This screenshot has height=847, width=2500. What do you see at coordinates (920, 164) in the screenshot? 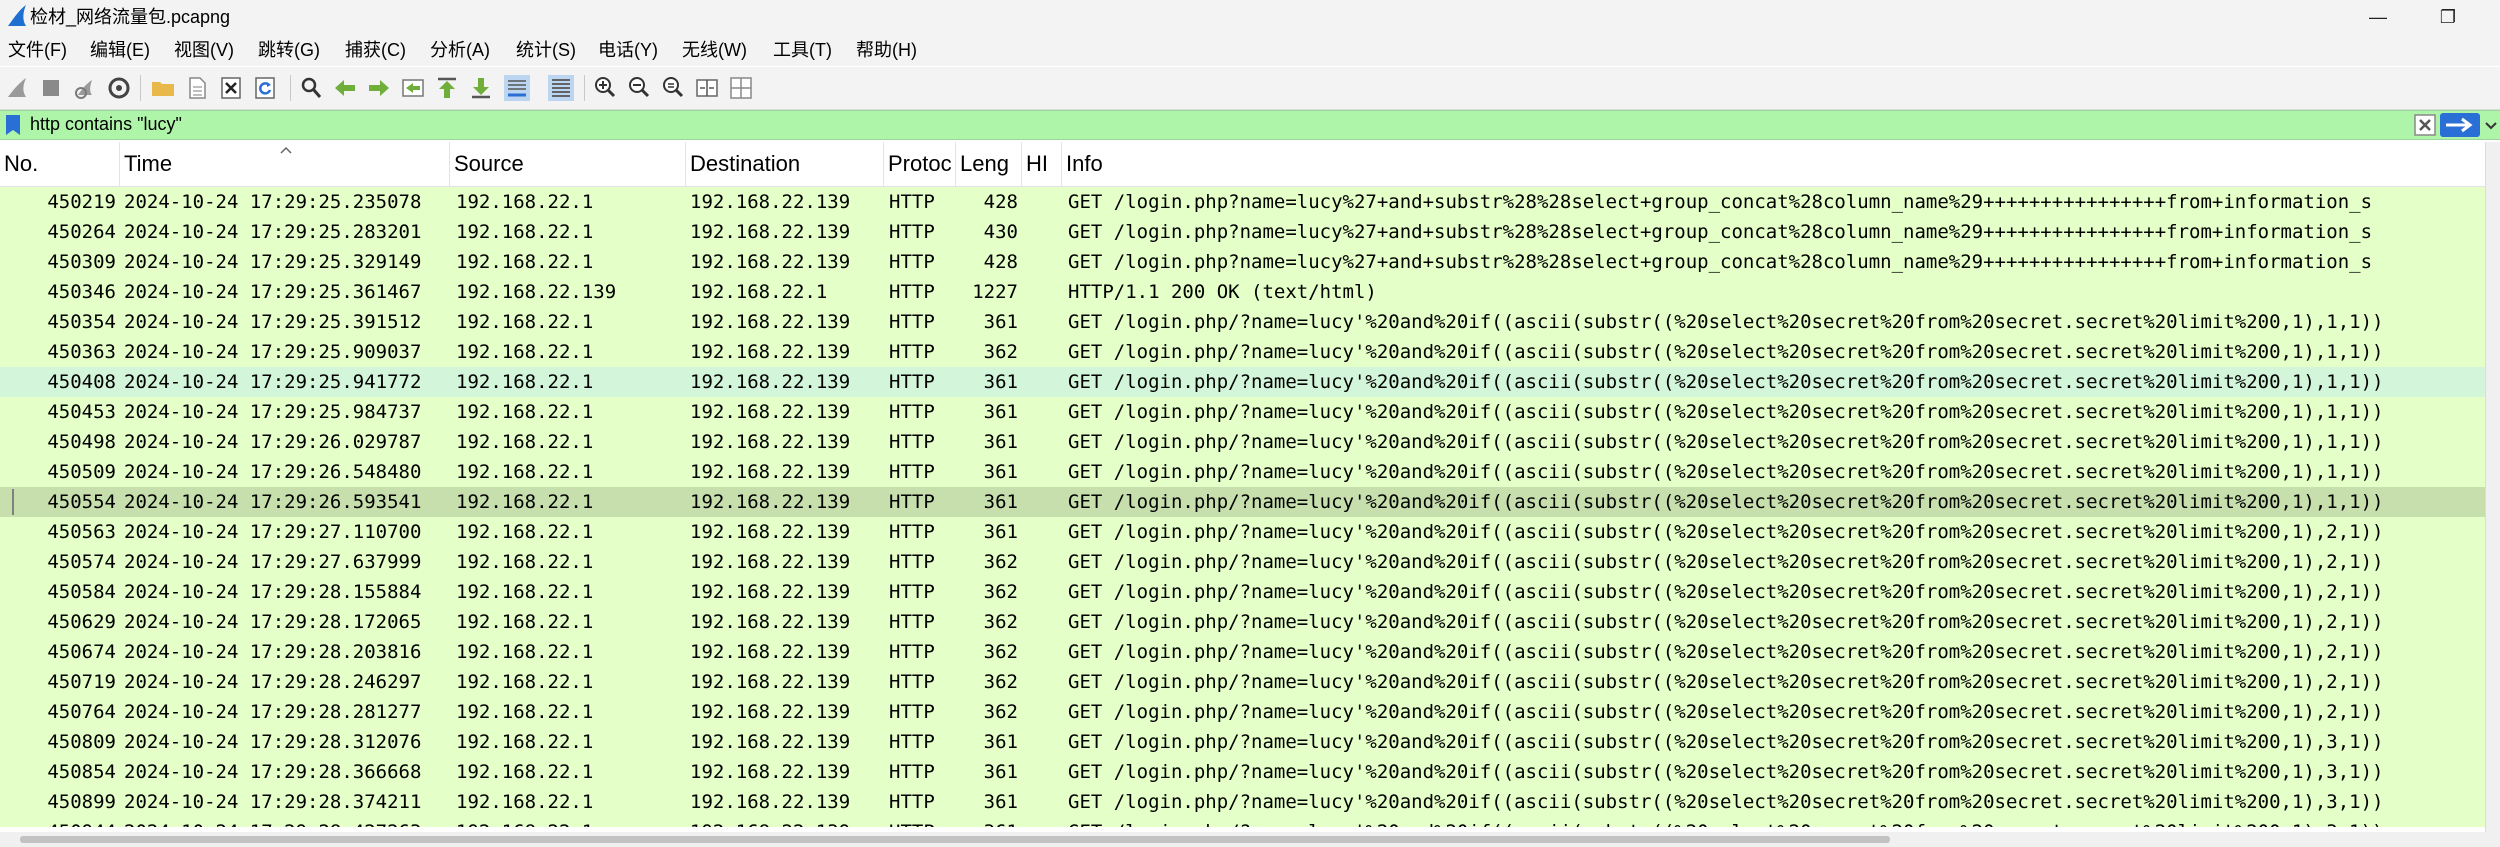
I see `column-header-protocol: Protoc` at bounding box center [920, 164].